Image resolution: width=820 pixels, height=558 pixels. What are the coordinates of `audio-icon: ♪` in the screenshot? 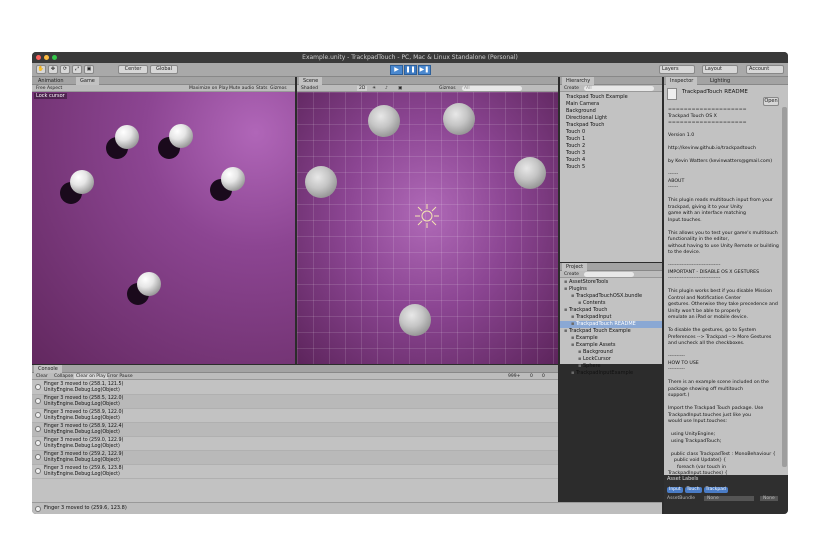 It's located at (386, 88).